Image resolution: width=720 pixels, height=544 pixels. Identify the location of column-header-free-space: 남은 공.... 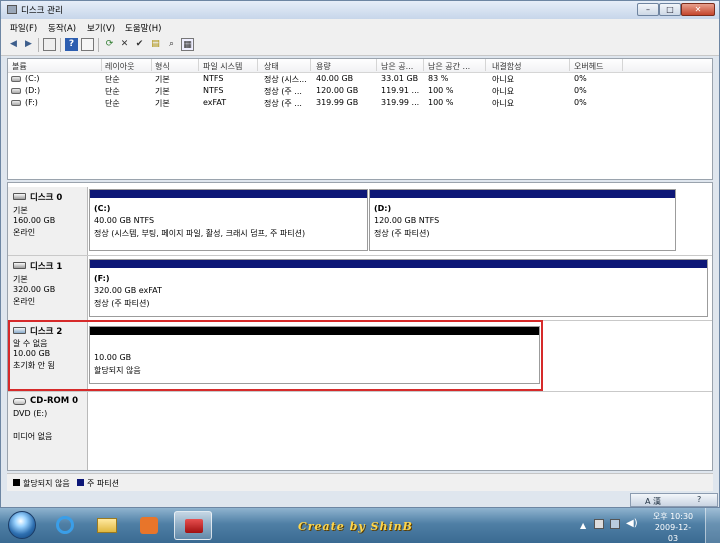
(397, 66).